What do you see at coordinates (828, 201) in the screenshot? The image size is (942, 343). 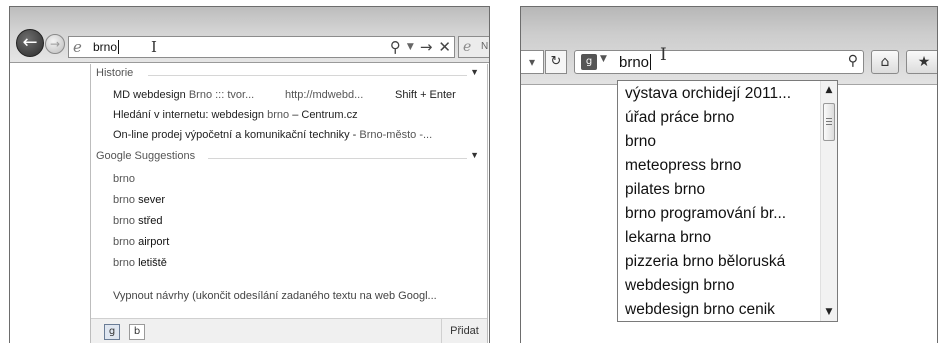 I see `scrollbar: ▲ ▼` at bounding box center [828, 201].